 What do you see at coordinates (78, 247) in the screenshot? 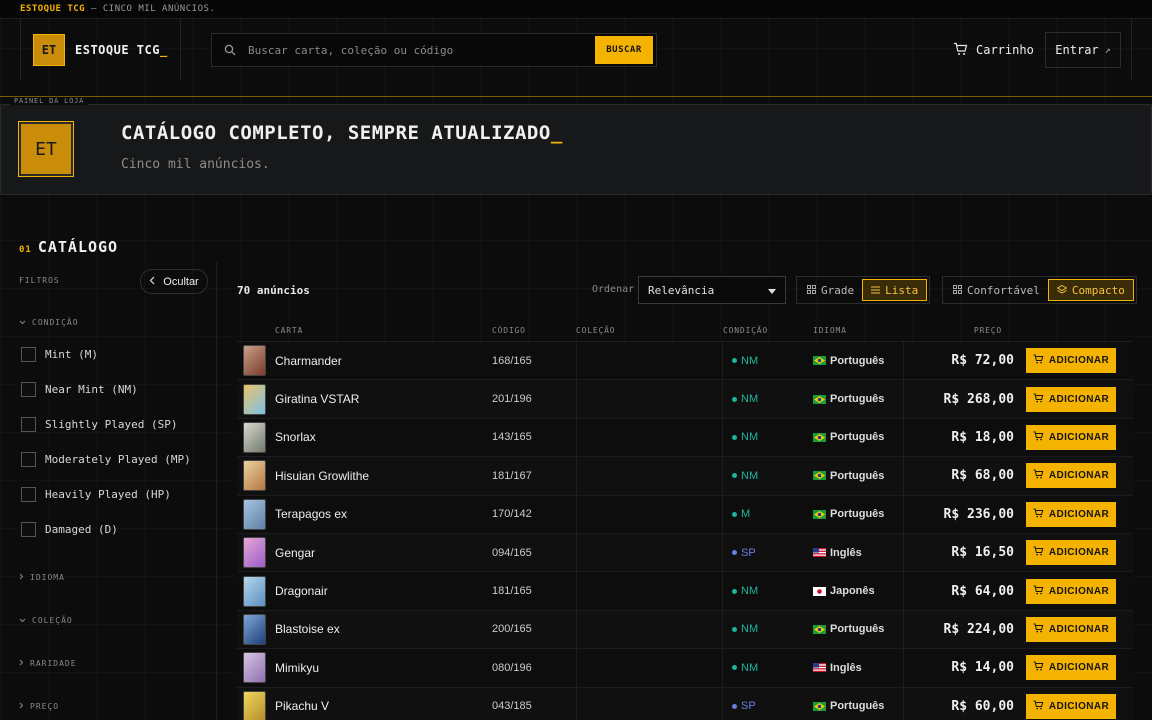
I see `section-title: CATÁLOGO` at bounding box center [78, 247].